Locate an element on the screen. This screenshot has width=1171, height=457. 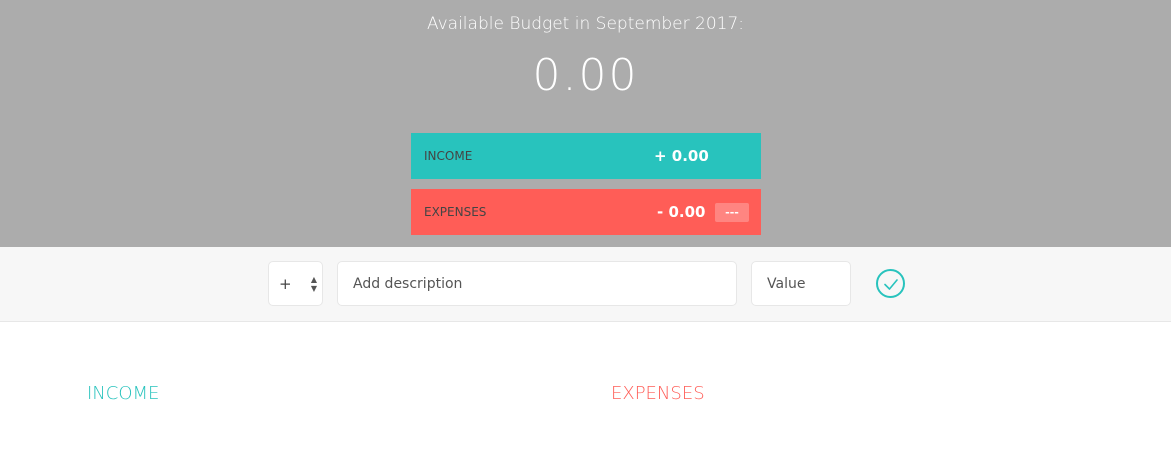
add-button is located at coordinates (890, 283).